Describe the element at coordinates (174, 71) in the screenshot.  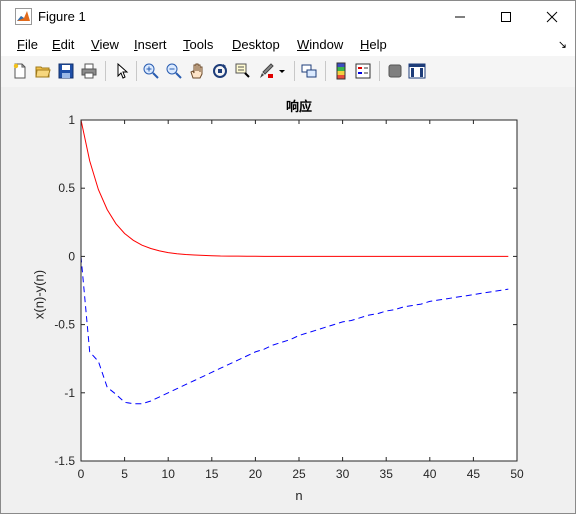
I see `zoom-out-icon` at that location.